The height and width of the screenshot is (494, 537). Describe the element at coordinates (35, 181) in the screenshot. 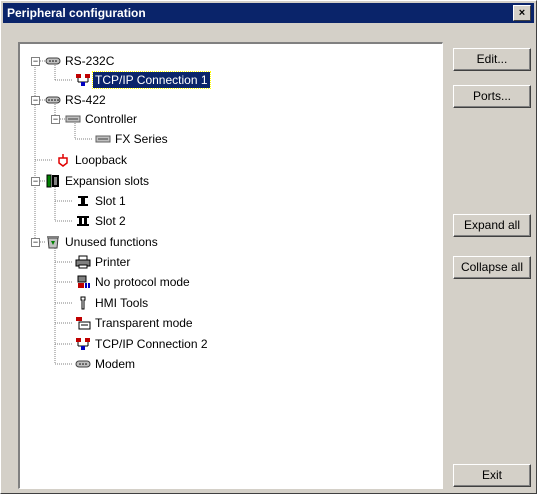

I see `collapse-toggle-expansion-slots: −` at that location.